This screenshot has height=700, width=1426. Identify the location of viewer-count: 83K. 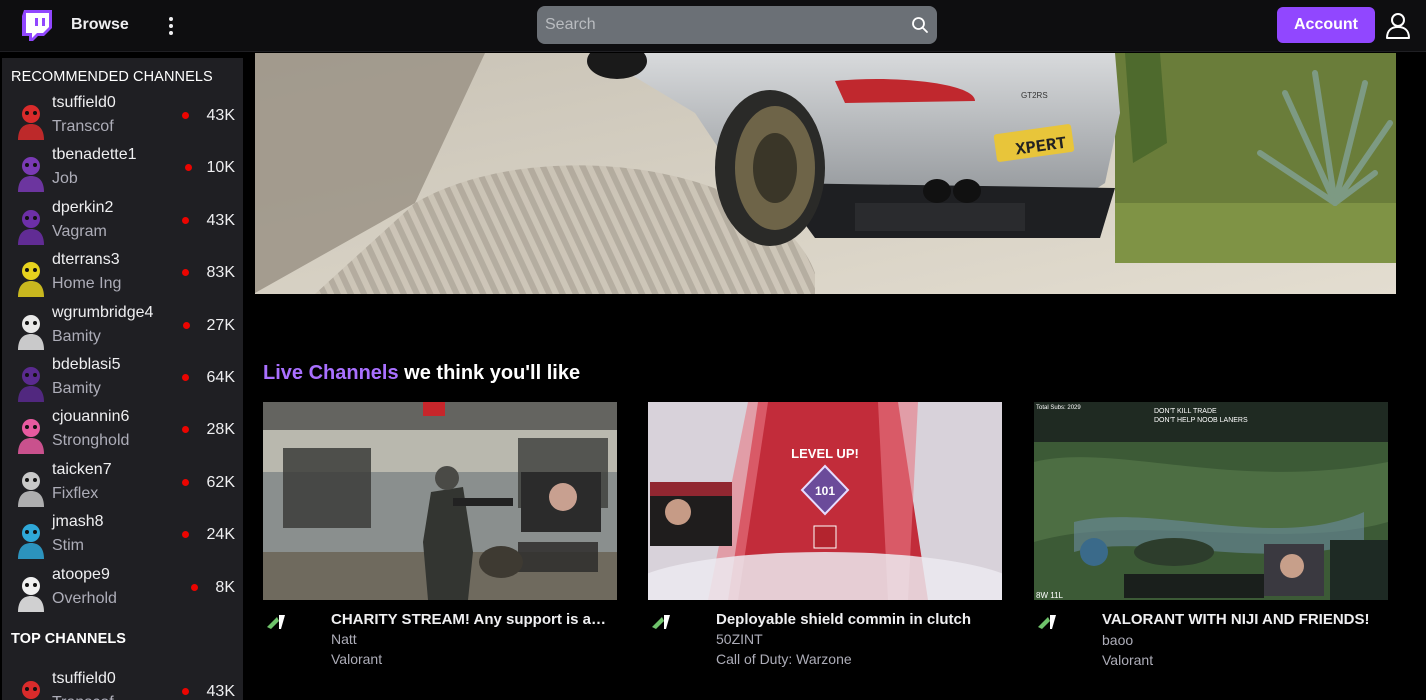
(220, 273).